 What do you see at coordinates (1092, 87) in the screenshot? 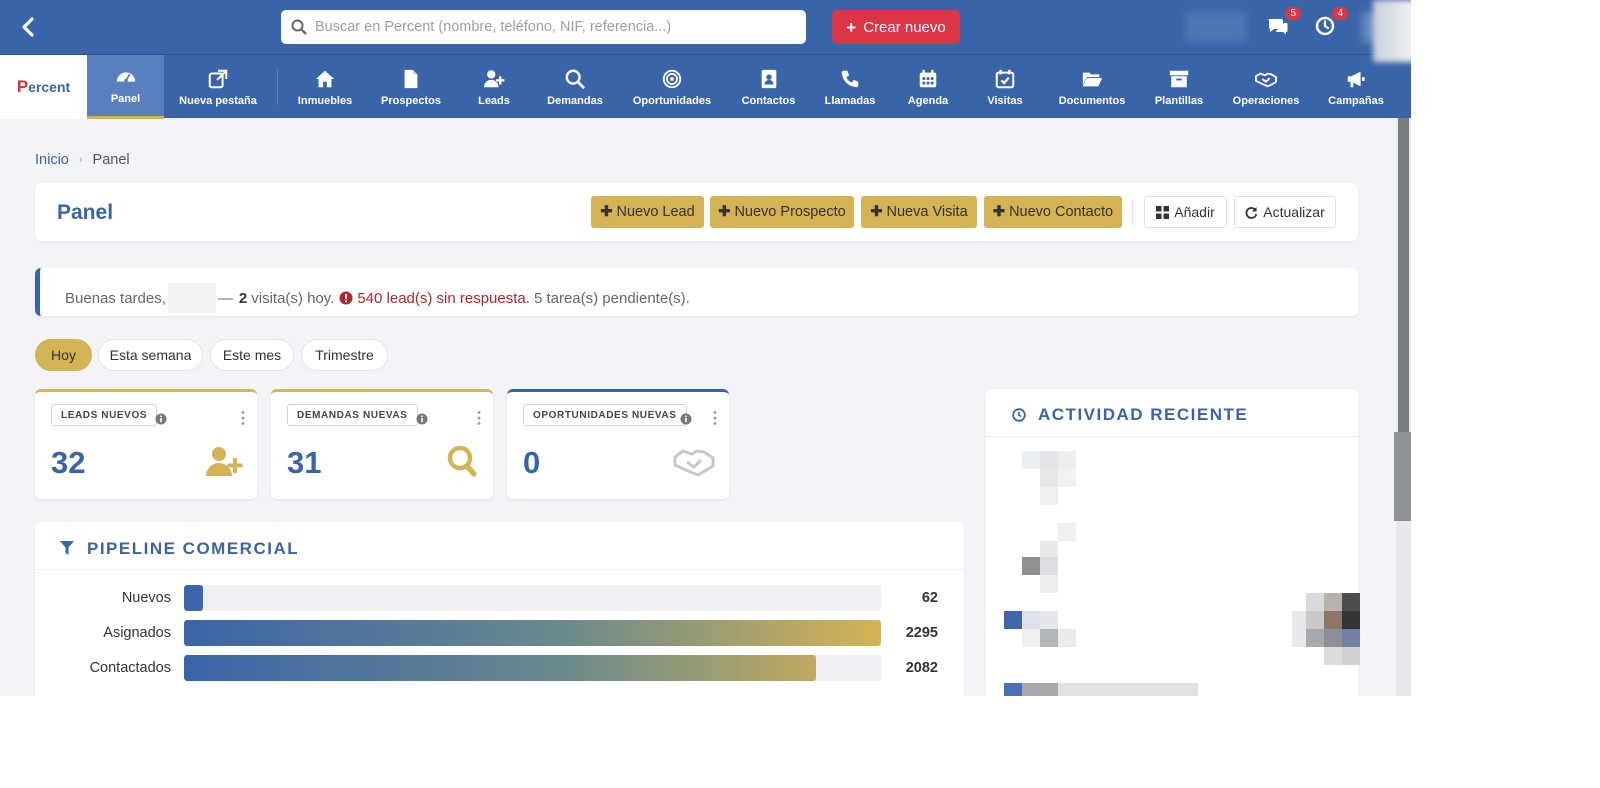
I see `nav-item-documentos: Documentos` at bounding box center [1092, 87].